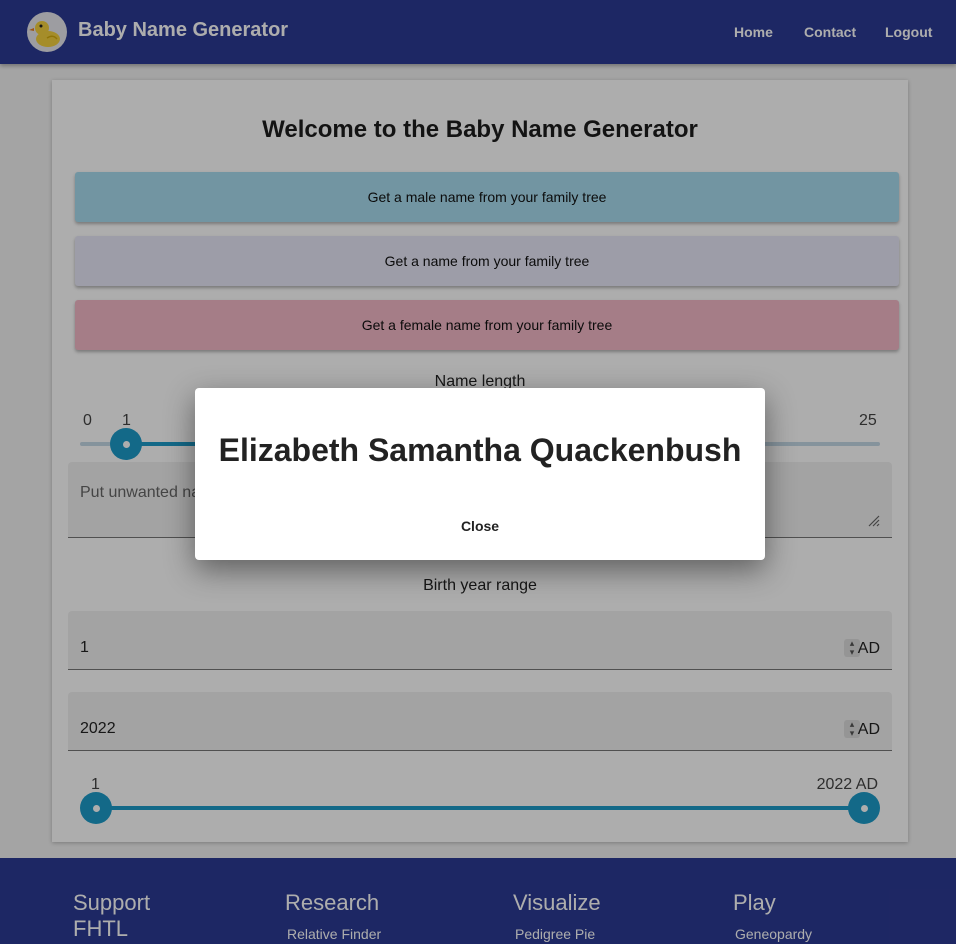  I want to click on generated-name-text: Elizabeth Samantha Quackenbush, so click(480, 450).